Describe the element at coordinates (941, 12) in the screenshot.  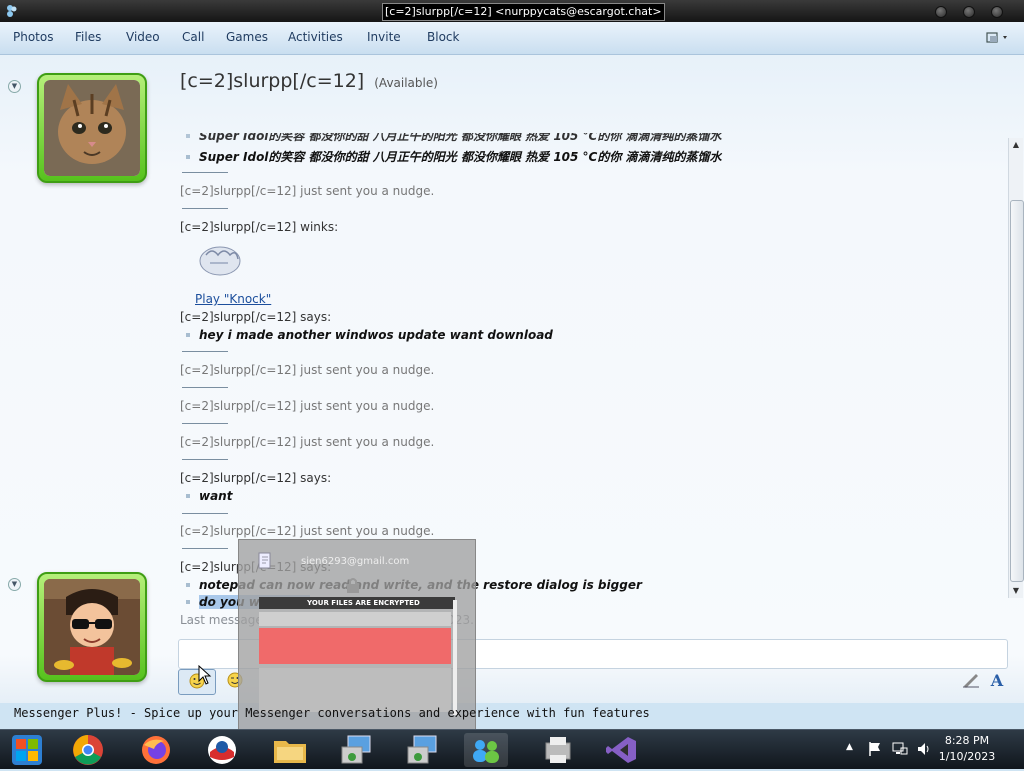
I see `minimize-button` at that location.